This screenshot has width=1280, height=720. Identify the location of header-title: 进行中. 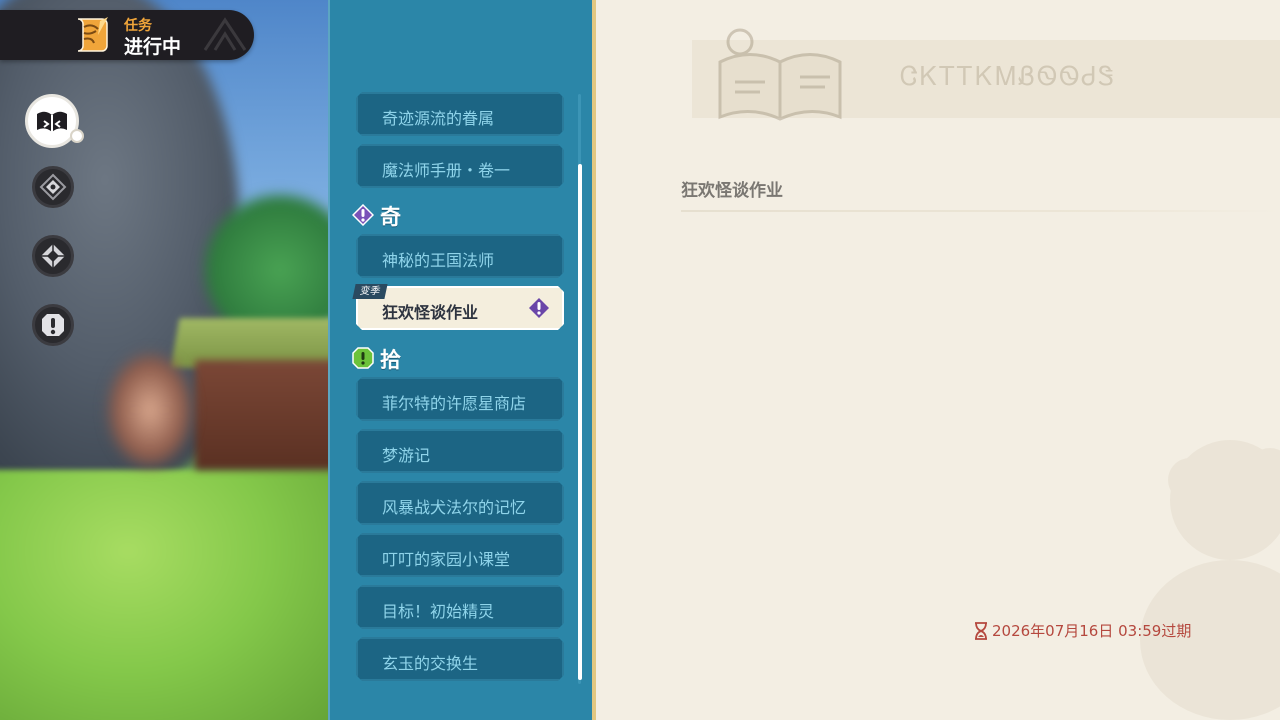
(153, 47).